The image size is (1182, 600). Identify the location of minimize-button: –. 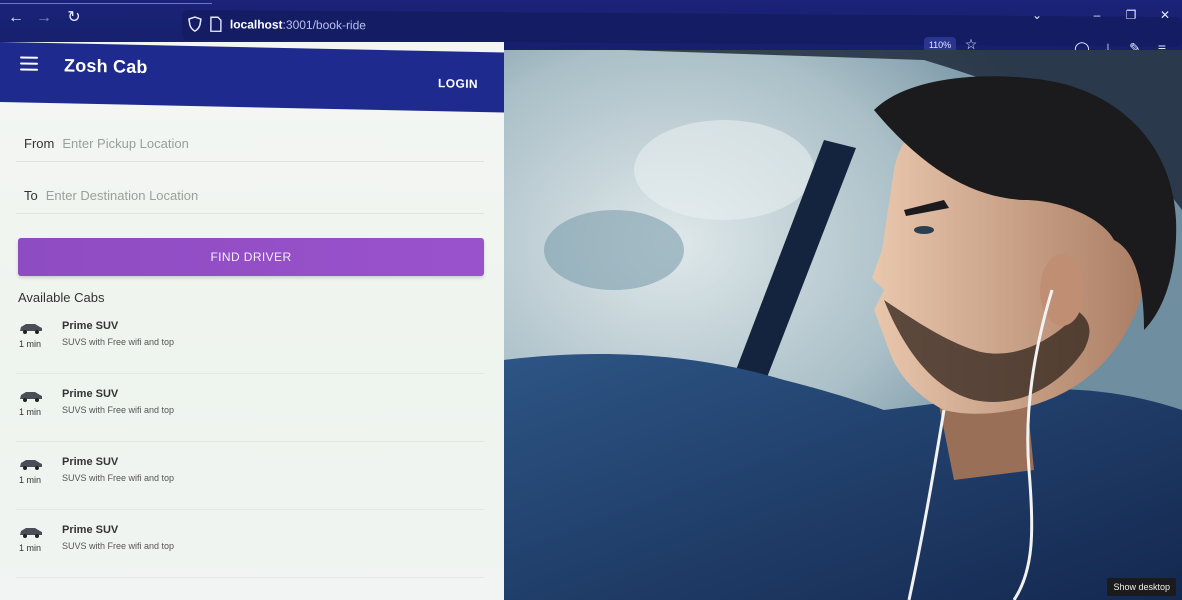
(1097, 15).